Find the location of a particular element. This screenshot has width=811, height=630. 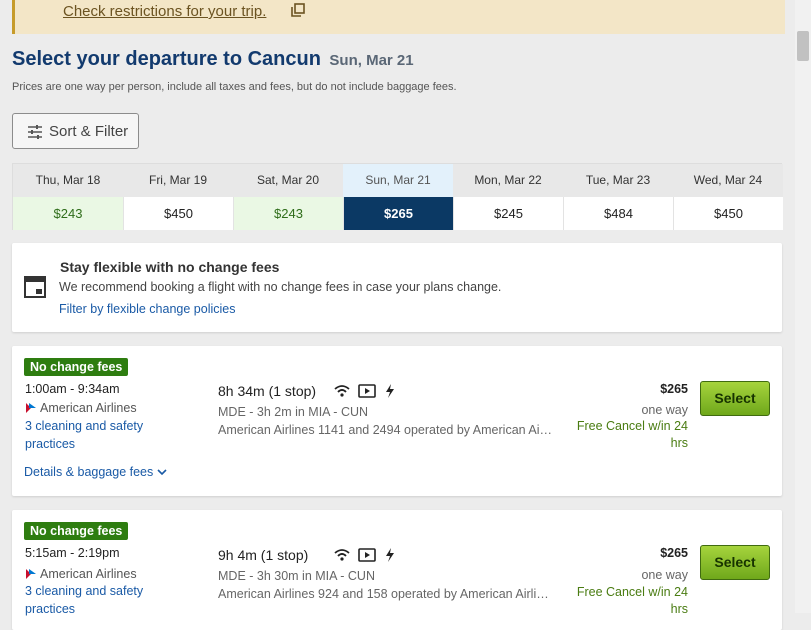

sort-filter-label: Sort & Filter is located at coordinates (89, 131).